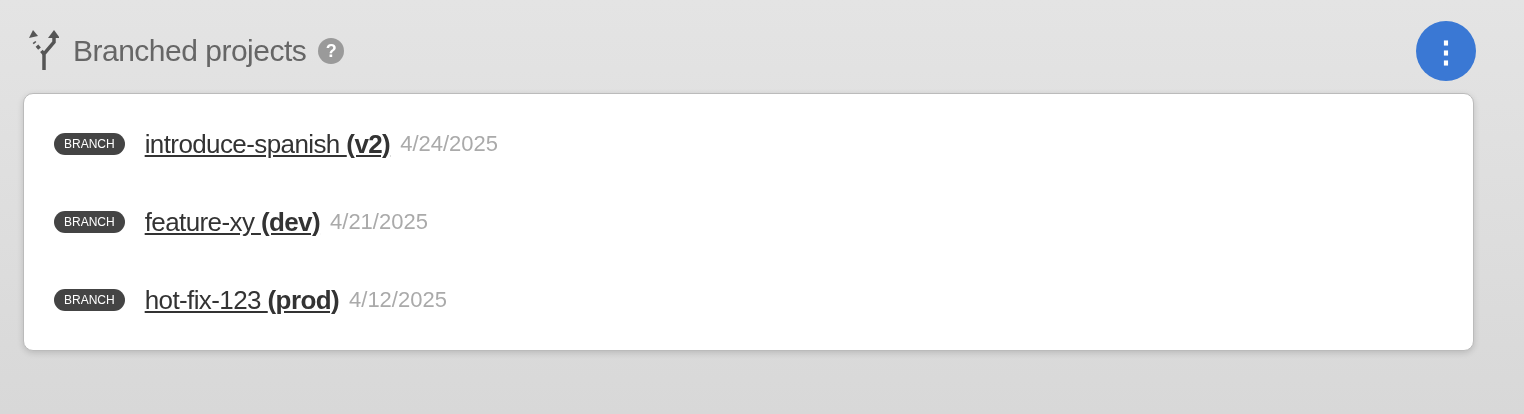  What do you see at coordinates (44, 51) in the screenshot?
I see `branch-icon` at bounding box center [44, 51].